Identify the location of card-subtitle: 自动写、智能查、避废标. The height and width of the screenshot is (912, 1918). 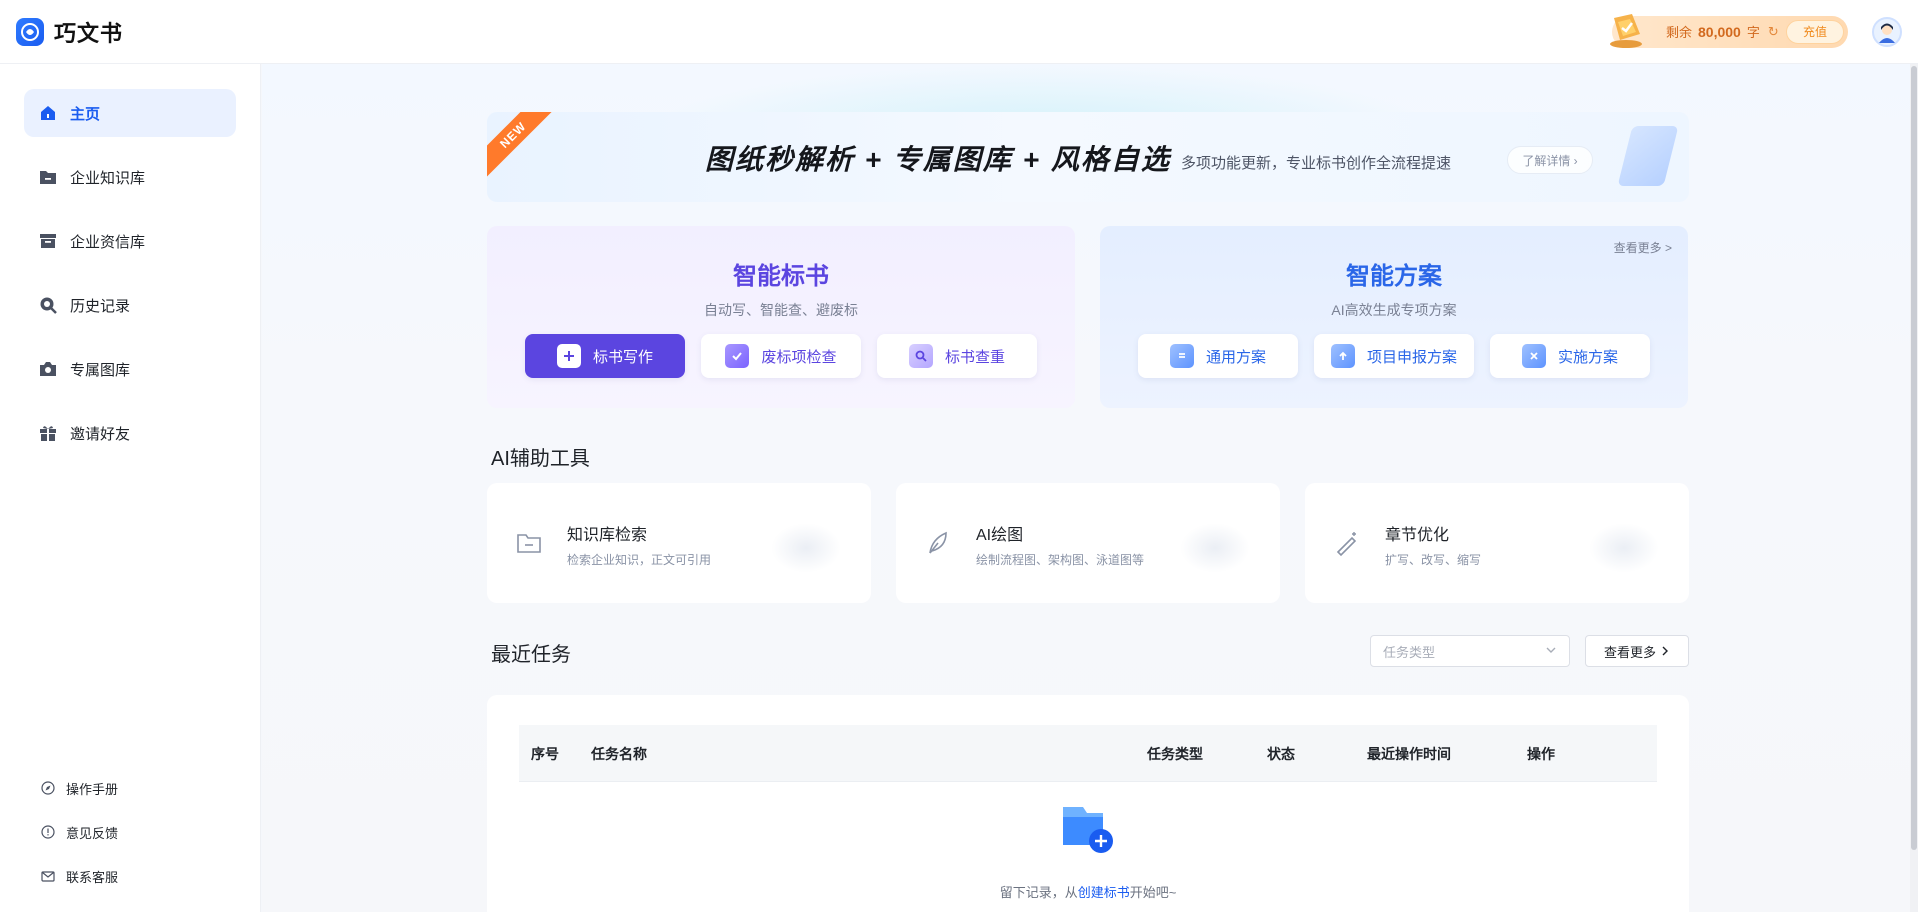
(781, 310).